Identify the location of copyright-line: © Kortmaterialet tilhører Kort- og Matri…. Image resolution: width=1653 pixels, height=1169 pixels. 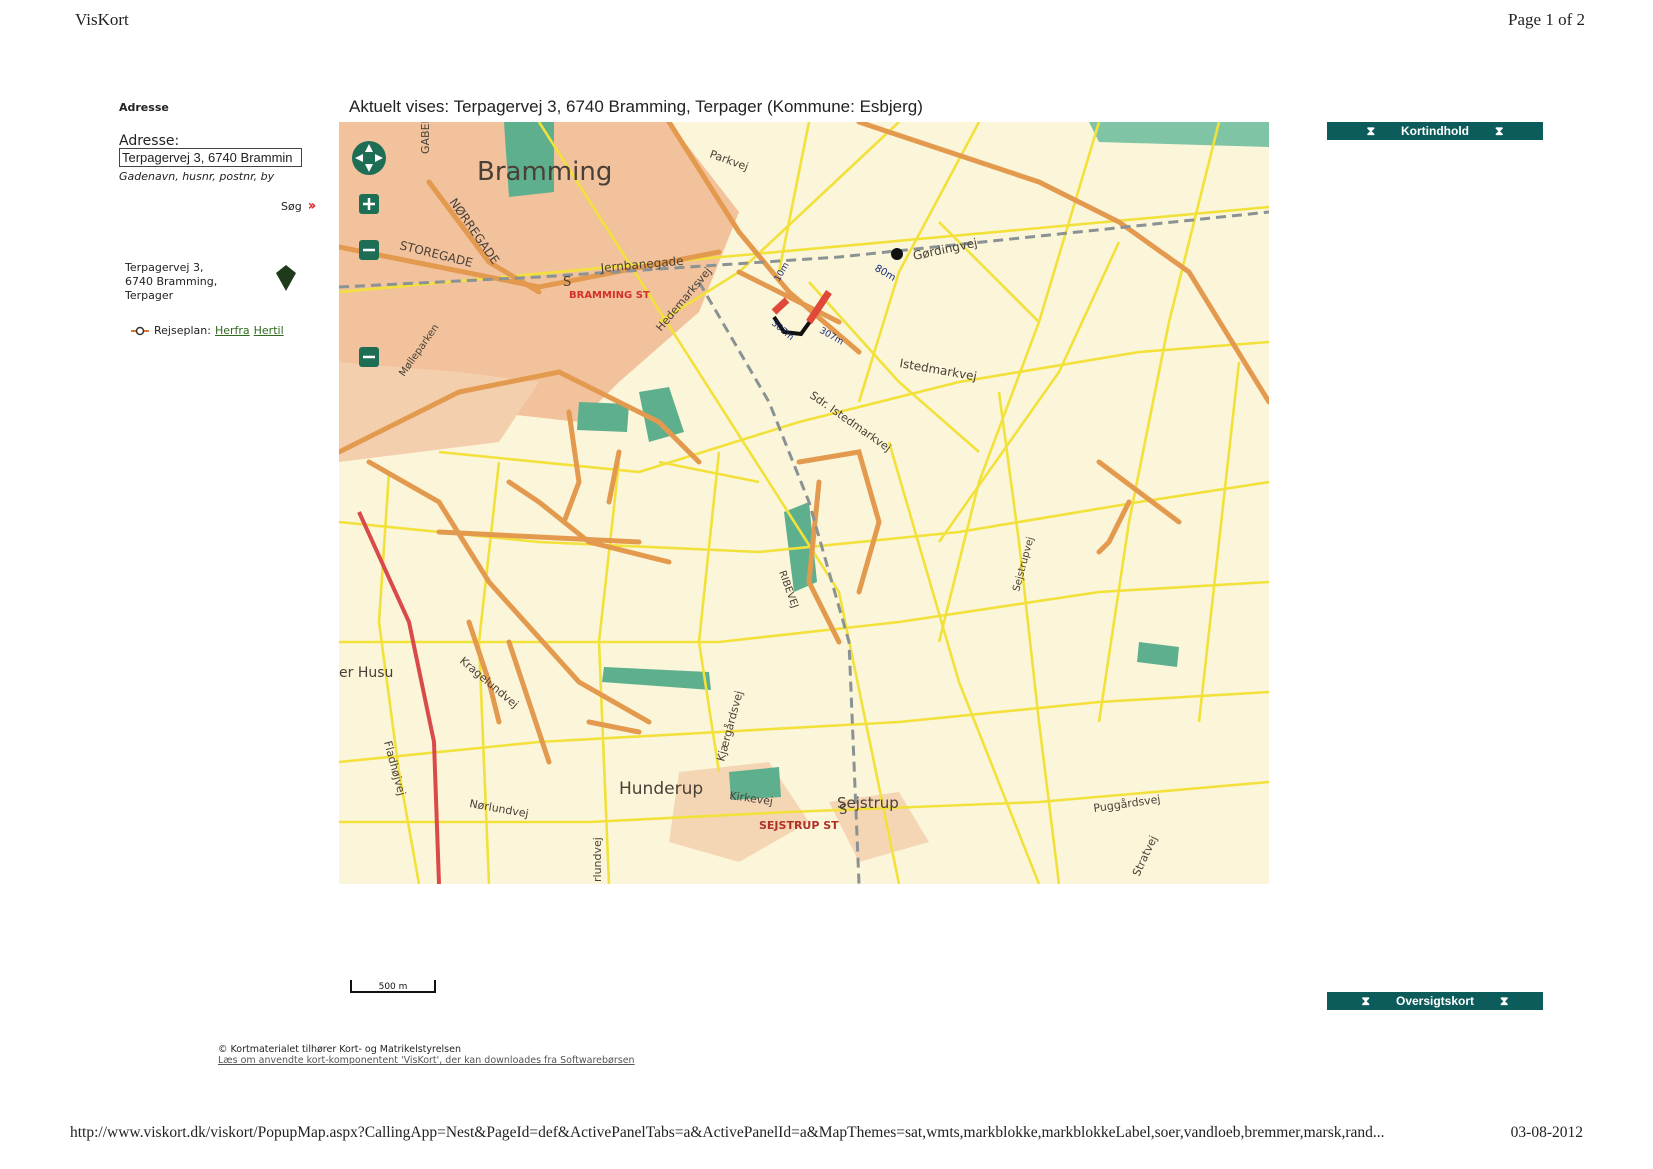
(340, 1049).